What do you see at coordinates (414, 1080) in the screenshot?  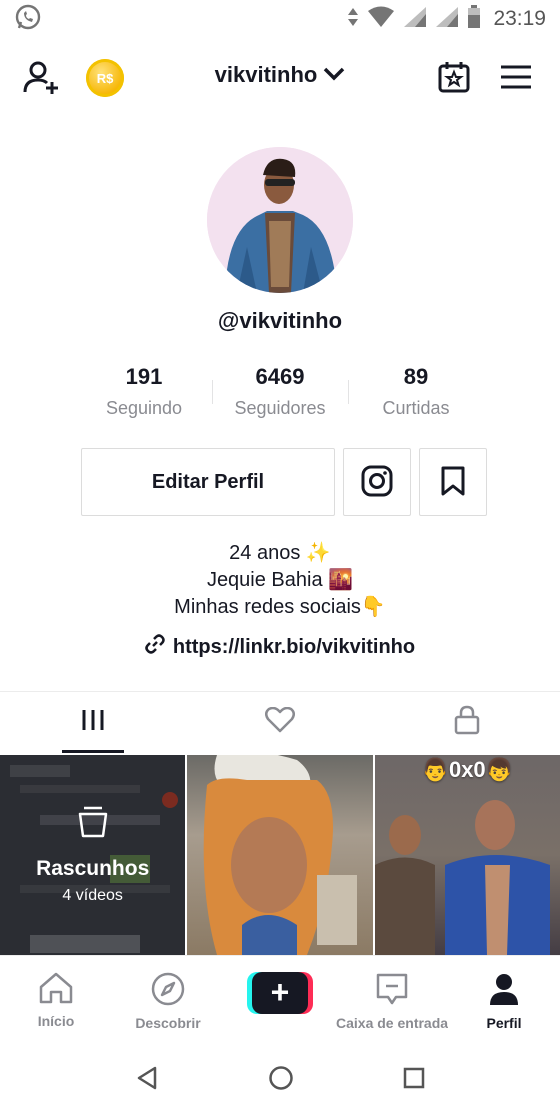 I see `recents-icon` at bounding box center [414, 1080].